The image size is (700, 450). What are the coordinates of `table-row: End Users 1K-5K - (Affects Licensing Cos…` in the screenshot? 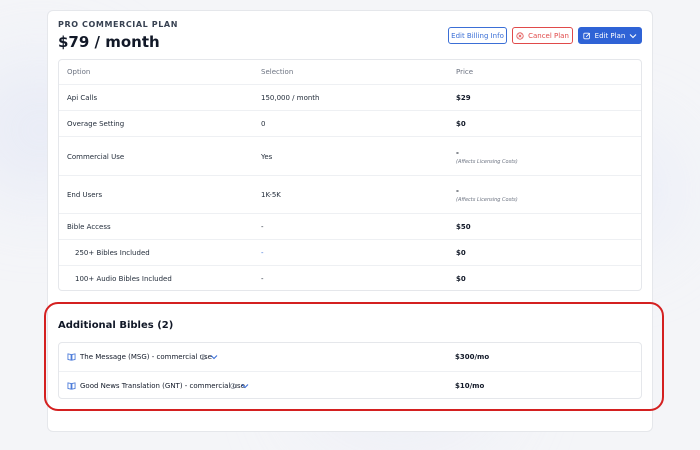 It's located at (350, 194).